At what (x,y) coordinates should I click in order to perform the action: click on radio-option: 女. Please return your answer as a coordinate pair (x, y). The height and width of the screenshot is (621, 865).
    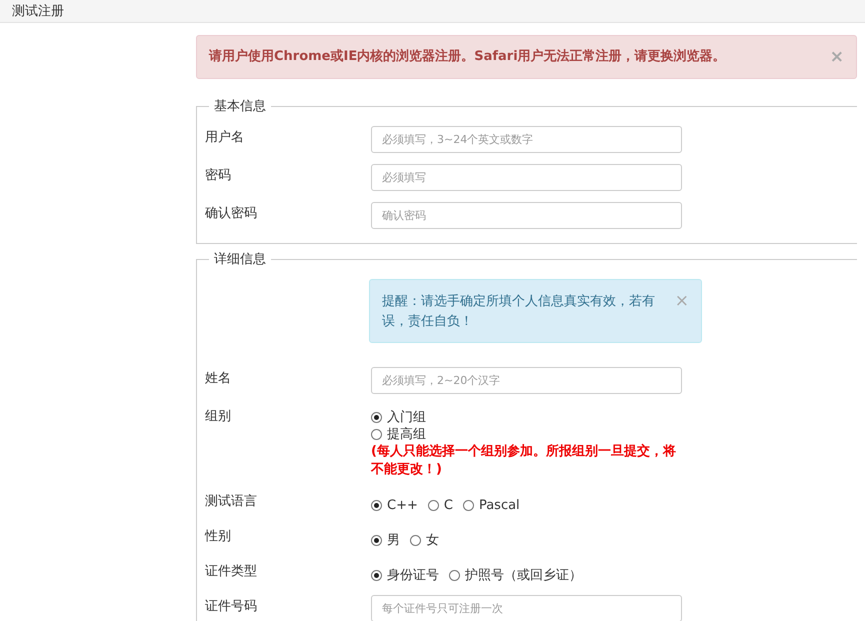
    Looking at the image, I should click on (424, 540).